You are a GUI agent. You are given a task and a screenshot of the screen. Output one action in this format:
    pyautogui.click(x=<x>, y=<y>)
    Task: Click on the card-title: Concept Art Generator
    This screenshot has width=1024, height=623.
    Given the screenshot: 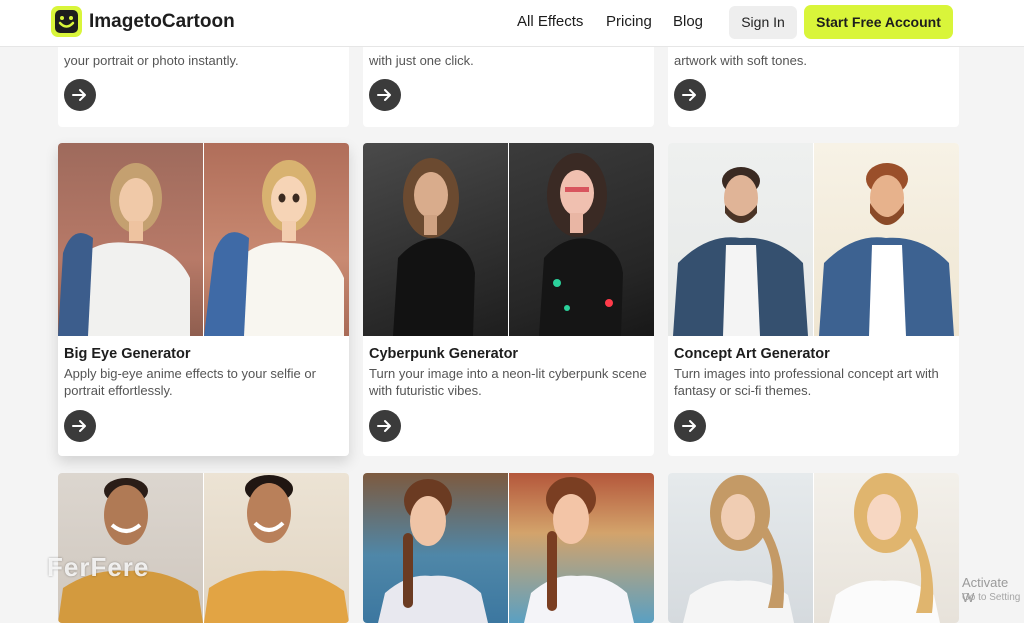 What is the action you would take?
    pyautogui.click(x=752, y=354)
    